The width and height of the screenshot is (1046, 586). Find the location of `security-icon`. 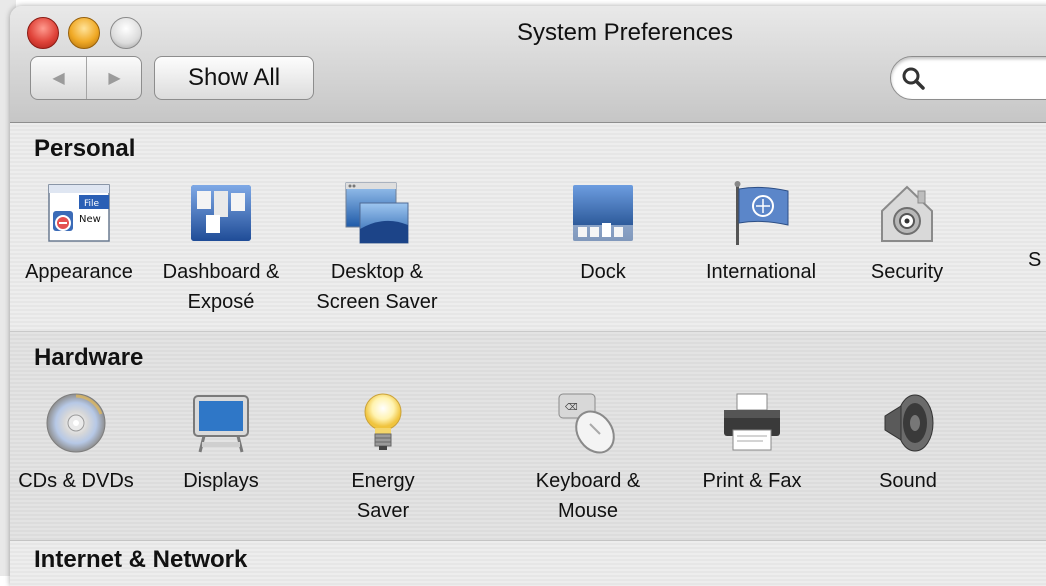

security-icon is located at coordinates (907, 213).